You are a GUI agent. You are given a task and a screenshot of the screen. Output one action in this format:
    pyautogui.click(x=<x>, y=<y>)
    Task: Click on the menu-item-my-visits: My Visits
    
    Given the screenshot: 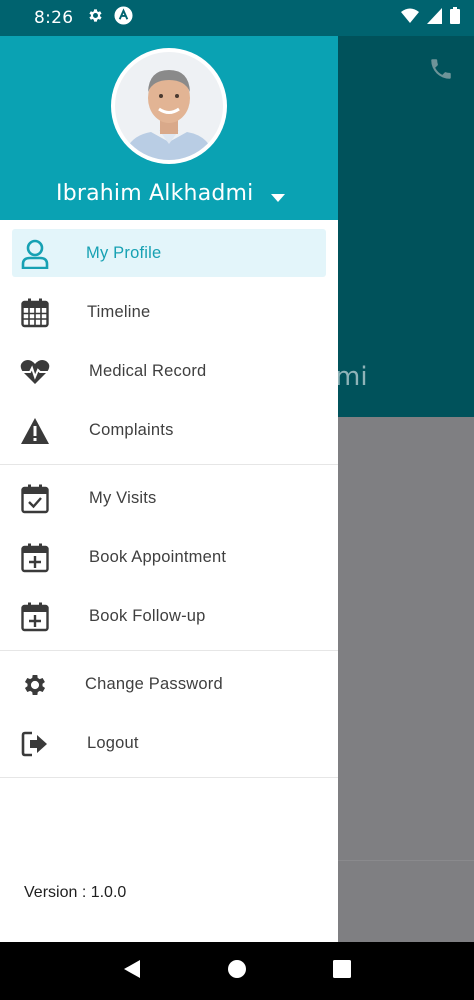 What is the action you would take?
    pyautogui.click(x=169, y=498)
    